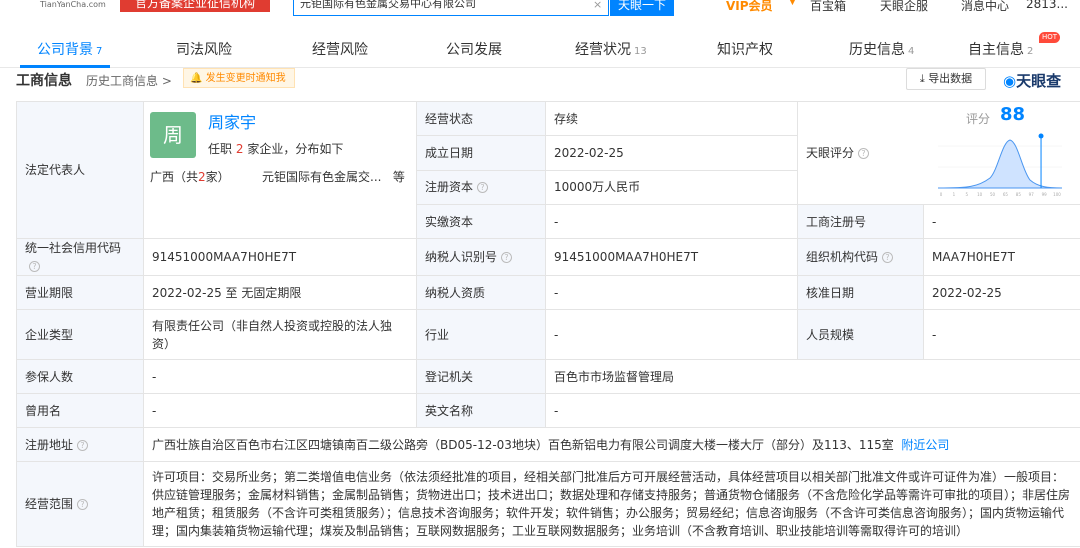 The width and height of the screenshot is (1080, 548). Describe the element at coordinates (671, 153) in the screenshot. I see `founded-value: 2022-02-25` at that location.